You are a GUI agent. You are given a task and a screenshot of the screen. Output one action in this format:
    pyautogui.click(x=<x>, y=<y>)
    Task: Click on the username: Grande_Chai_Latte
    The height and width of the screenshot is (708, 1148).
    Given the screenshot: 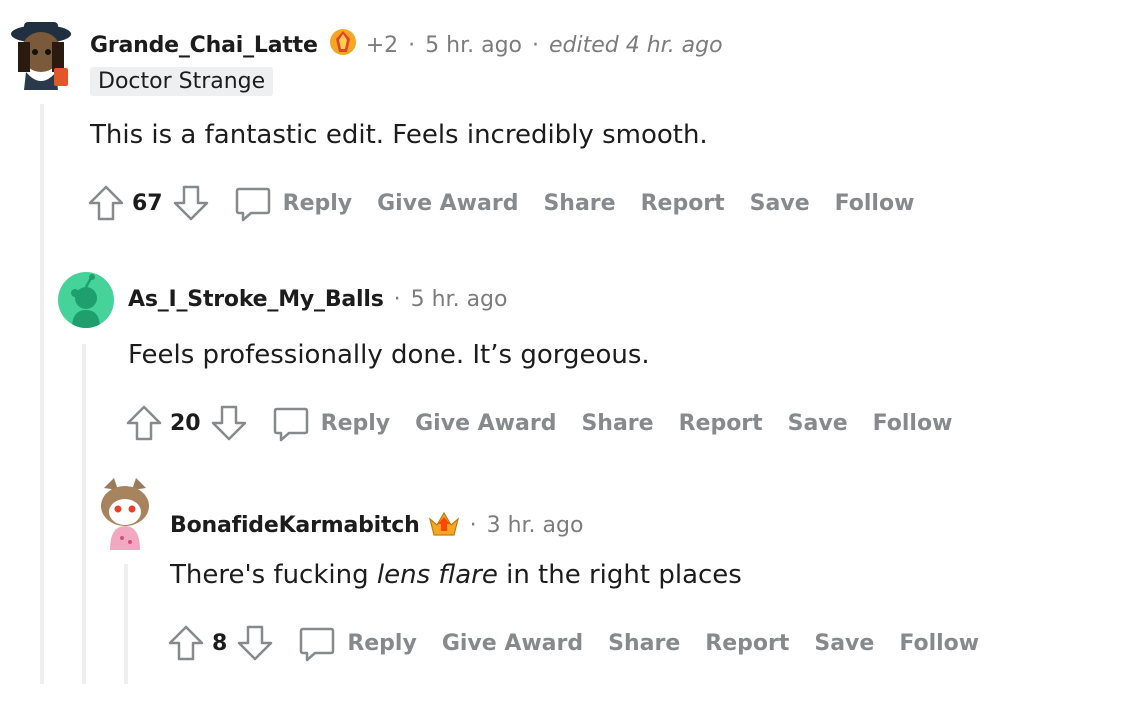 What is the action you would take?
    pyautogui.click(x=204, y=45)
    